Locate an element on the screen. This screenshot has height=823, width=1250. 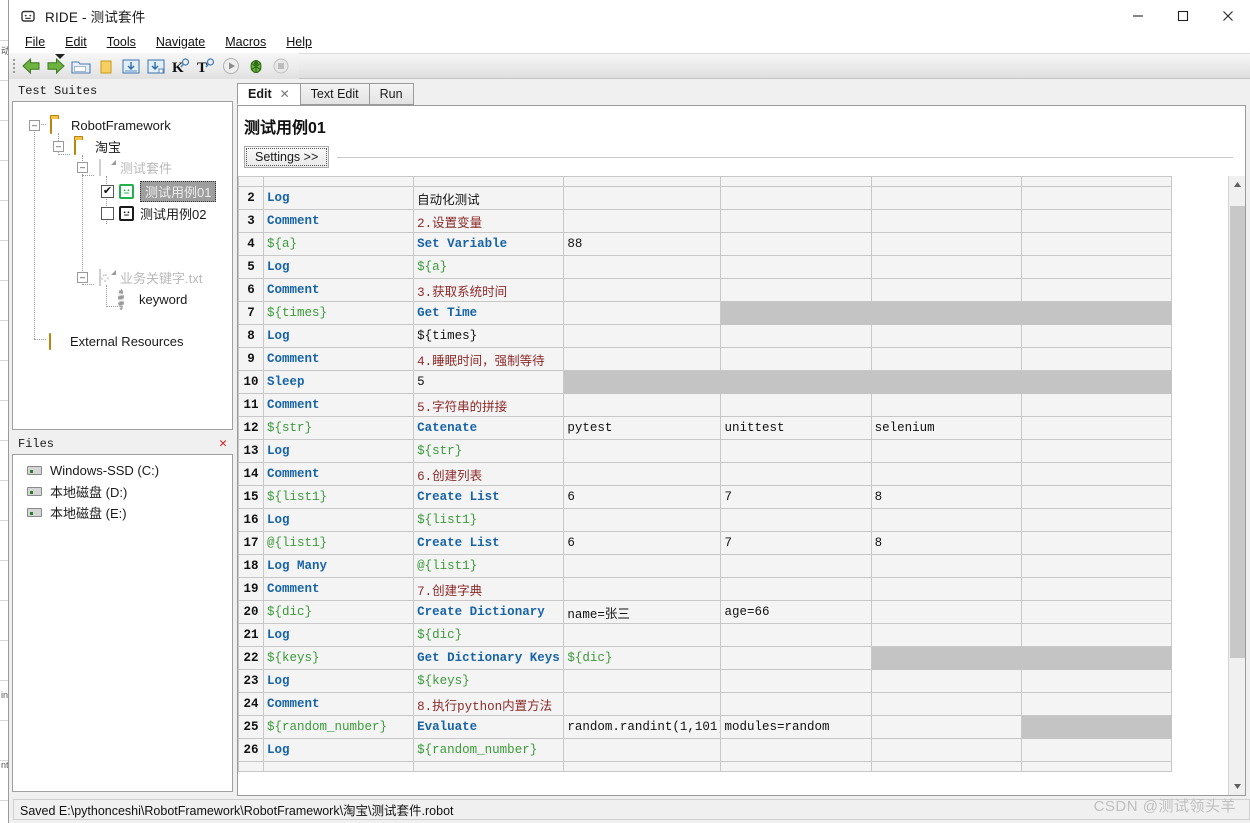
table-cell: 7.创建字典 is located at coordinates (489, 589).